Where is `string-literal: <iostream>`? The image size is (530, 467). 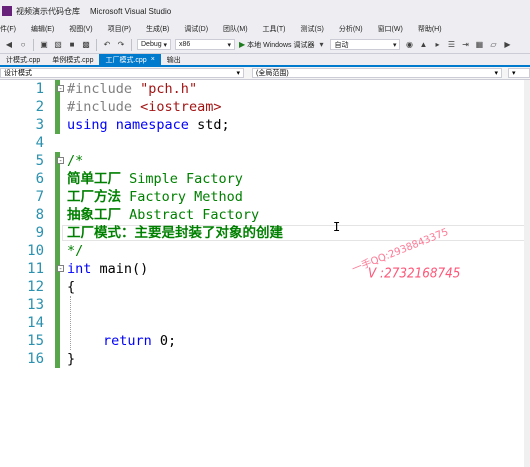 string-literal: <iostream> is located at coordinates (181, 107).